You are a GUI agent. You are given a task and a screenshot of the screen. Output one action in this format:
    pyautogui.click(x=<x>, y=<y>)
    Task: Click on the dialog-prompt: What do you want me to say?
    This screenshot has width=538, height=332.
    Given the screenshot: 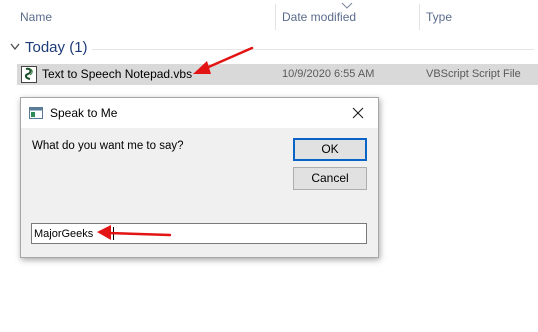 What is the action you would take?
    pyautogui.click(x=108, y=146)
    